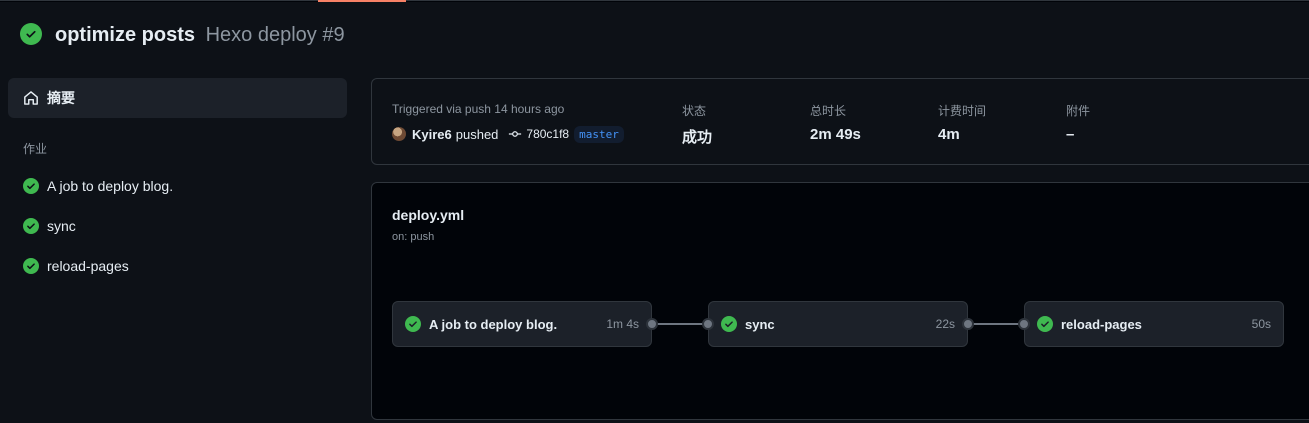 The width and height of the screenshot is (1309, 423). I want to click on graph-job-label: reload-pages, so click(1101, 324).